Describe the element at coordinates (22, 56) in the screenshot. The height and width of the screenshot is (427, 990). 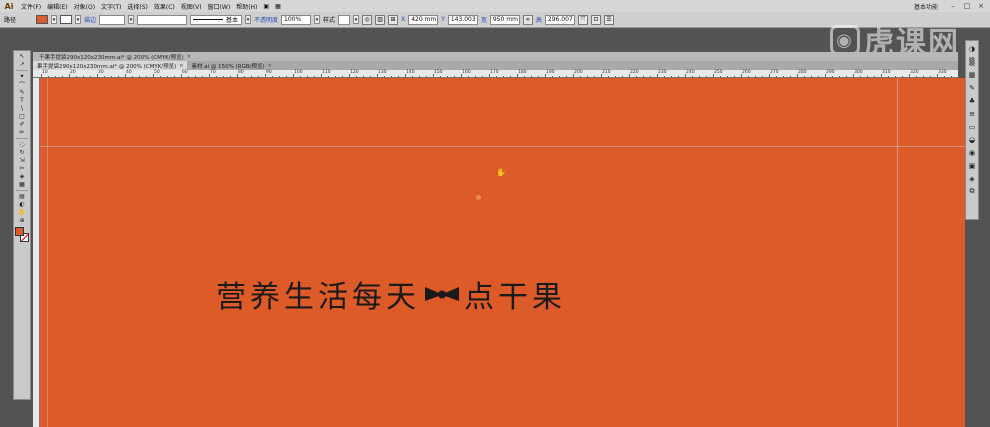
I see `tool-icon: ↖` at that location.